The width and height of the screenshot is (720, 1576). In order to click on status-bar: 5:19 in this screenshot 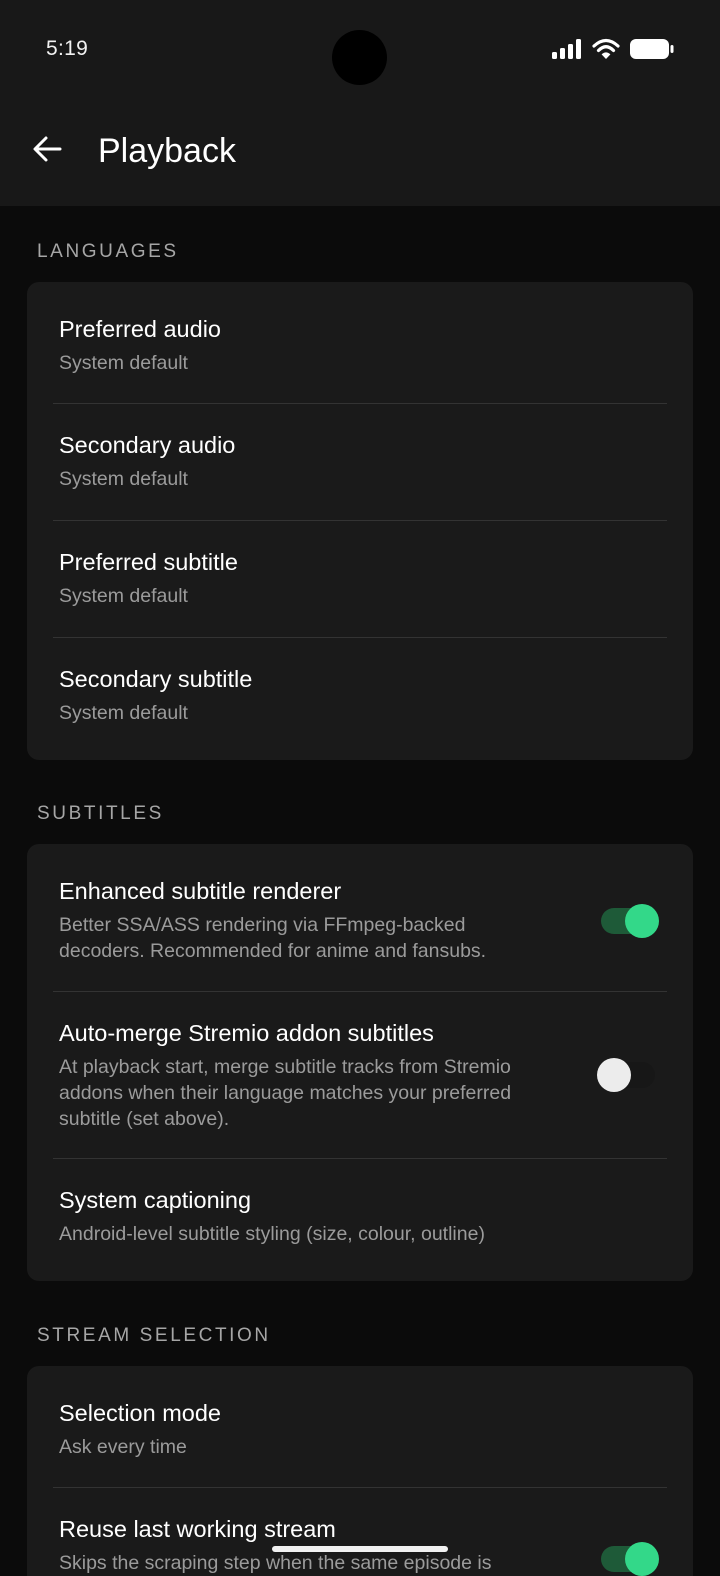, I will do `click(360, 50)`.